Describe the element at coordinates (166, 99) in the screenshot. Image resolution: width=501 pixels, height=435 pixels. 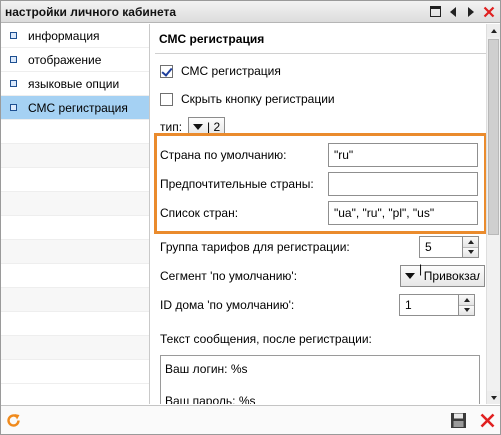
I see `hide-register-button-checkbox` at that location.